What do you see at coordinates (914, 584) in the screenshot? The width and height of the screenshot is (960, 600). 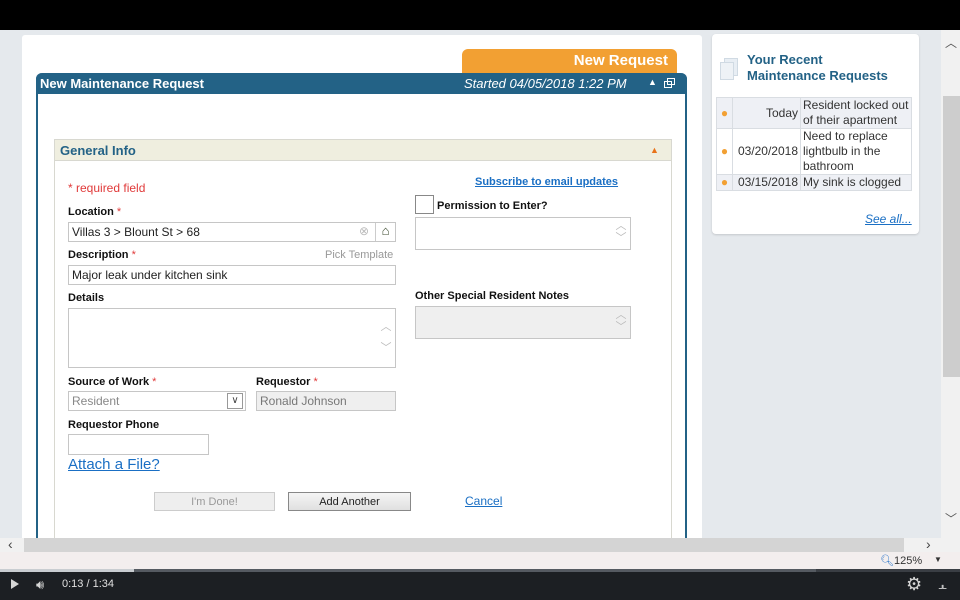 I see `settings-gear-icon: ⚙` at bounding box center [914, 584].